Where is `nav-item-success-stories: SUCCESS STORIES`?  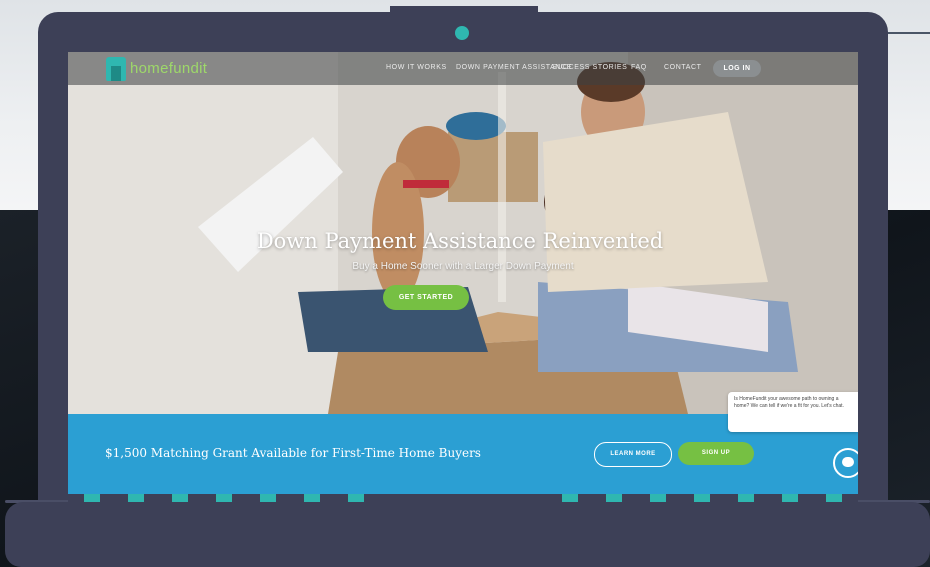 nav-item-success-stories: SUCCESS STORIES is located at coordinates (589, 67).